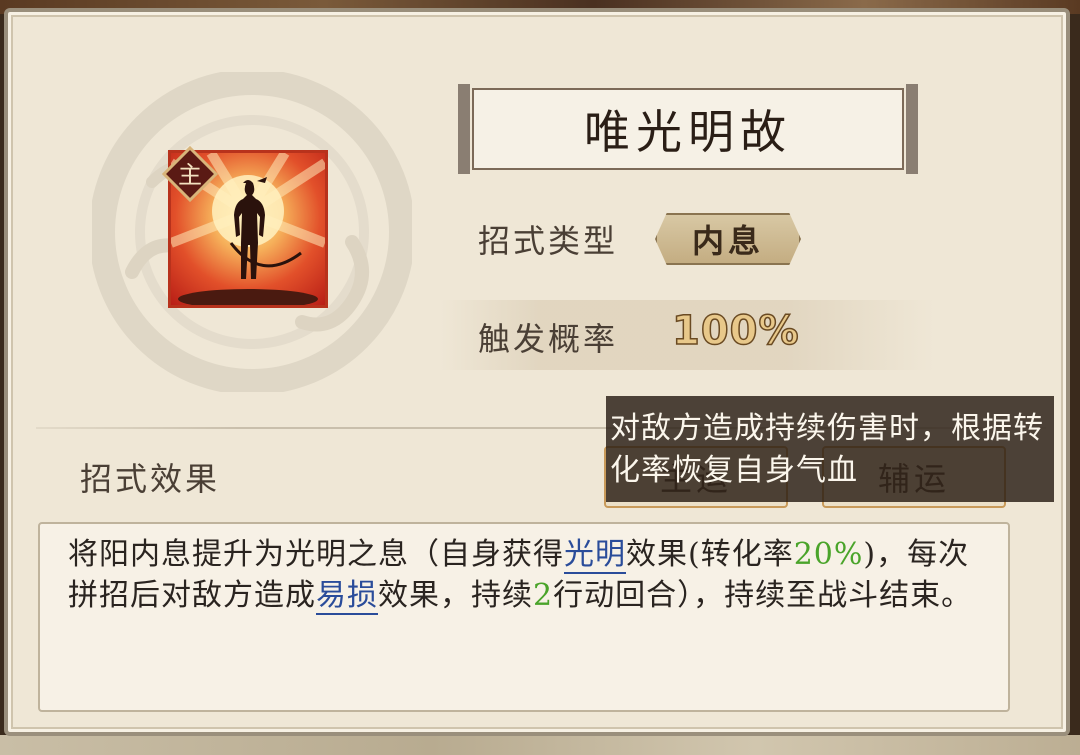 The width and height of the screenshot is (1080, 755). I want to click on master-badge: 主, so click(190, 174).